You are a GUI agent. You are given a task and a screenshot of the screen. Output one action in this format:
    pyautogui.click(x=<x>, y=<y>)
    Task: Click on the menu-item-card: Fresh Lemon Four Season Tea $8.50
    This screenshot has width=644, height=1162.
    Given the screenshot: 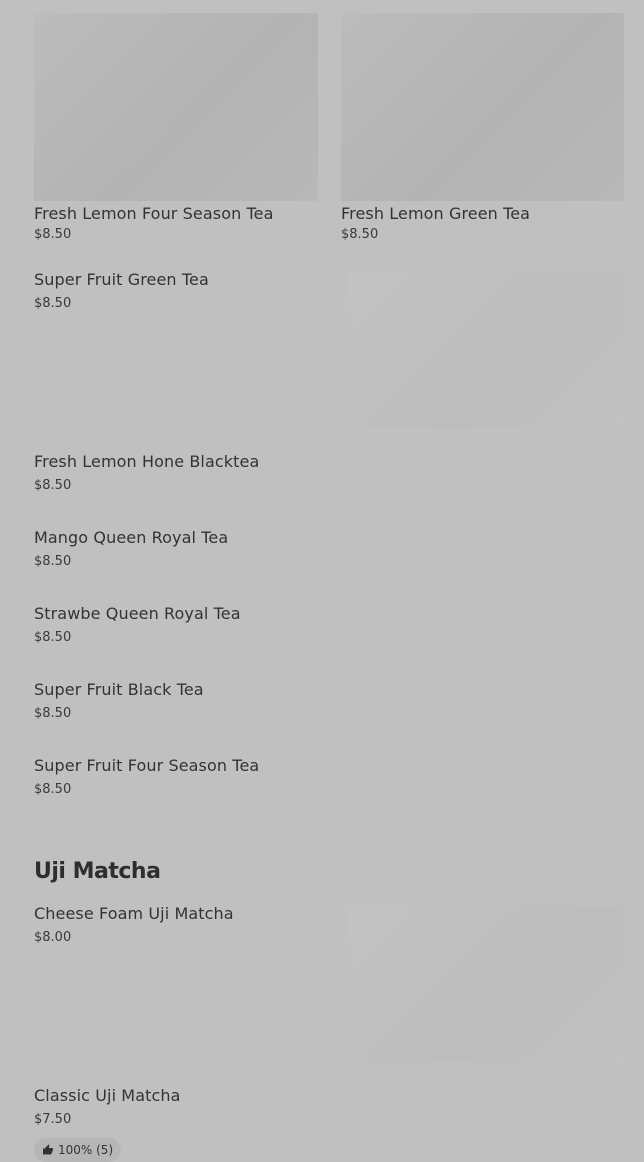 What is the action you would take?
    pyautogui.click(x=176, y=128)
    